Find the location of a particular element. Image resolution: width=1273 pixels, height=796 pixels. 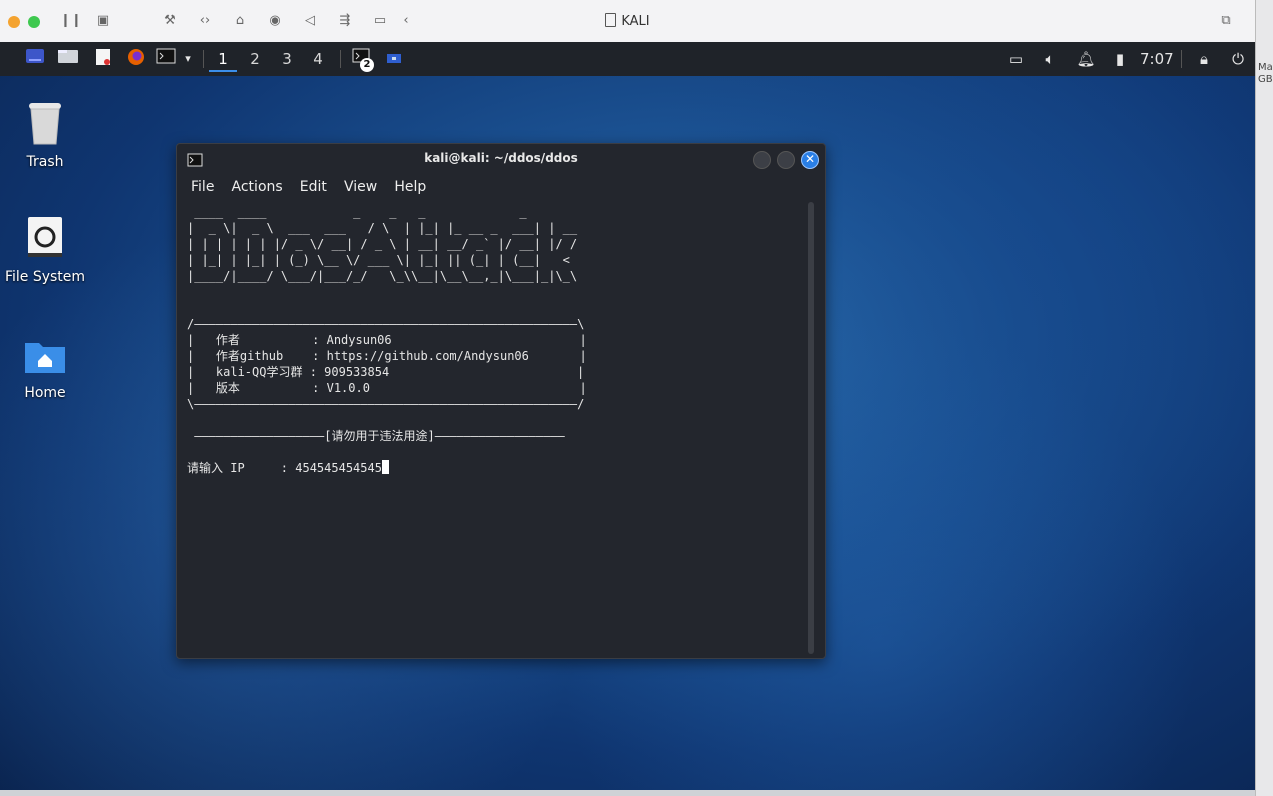

desktop-icon-file-system: File System is located at coordinates (45, 250).